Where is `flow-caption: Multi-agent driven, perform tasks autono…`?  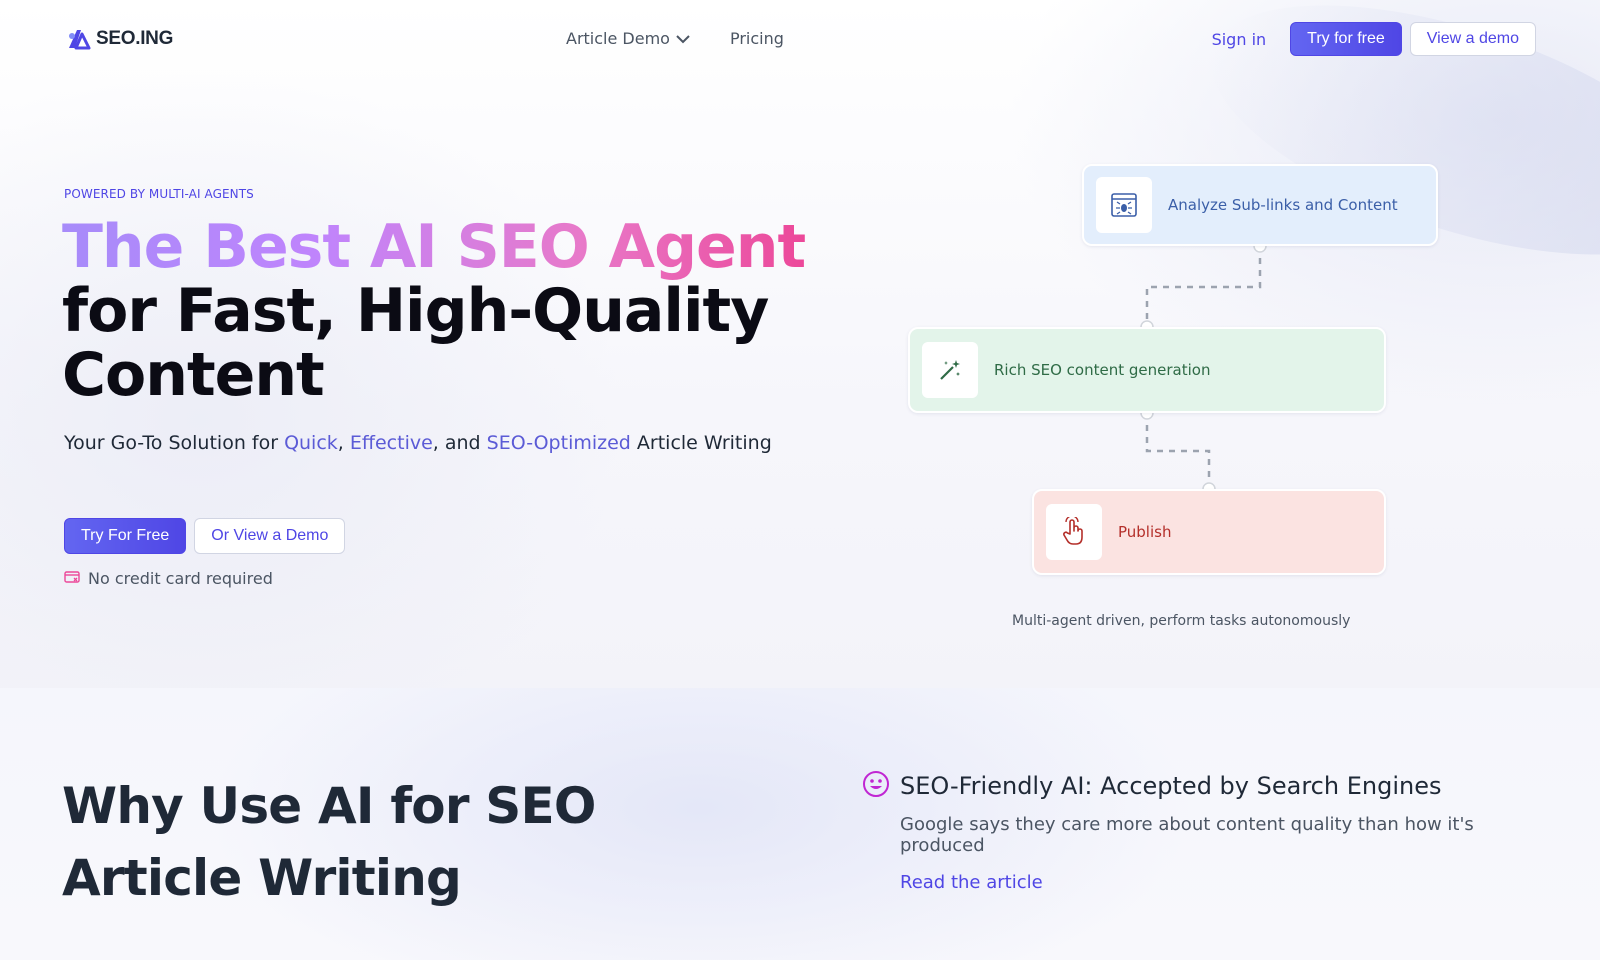 flow-caption: Multi-agent driven, perform tasks autono… is located at coordinates (1181, 621).